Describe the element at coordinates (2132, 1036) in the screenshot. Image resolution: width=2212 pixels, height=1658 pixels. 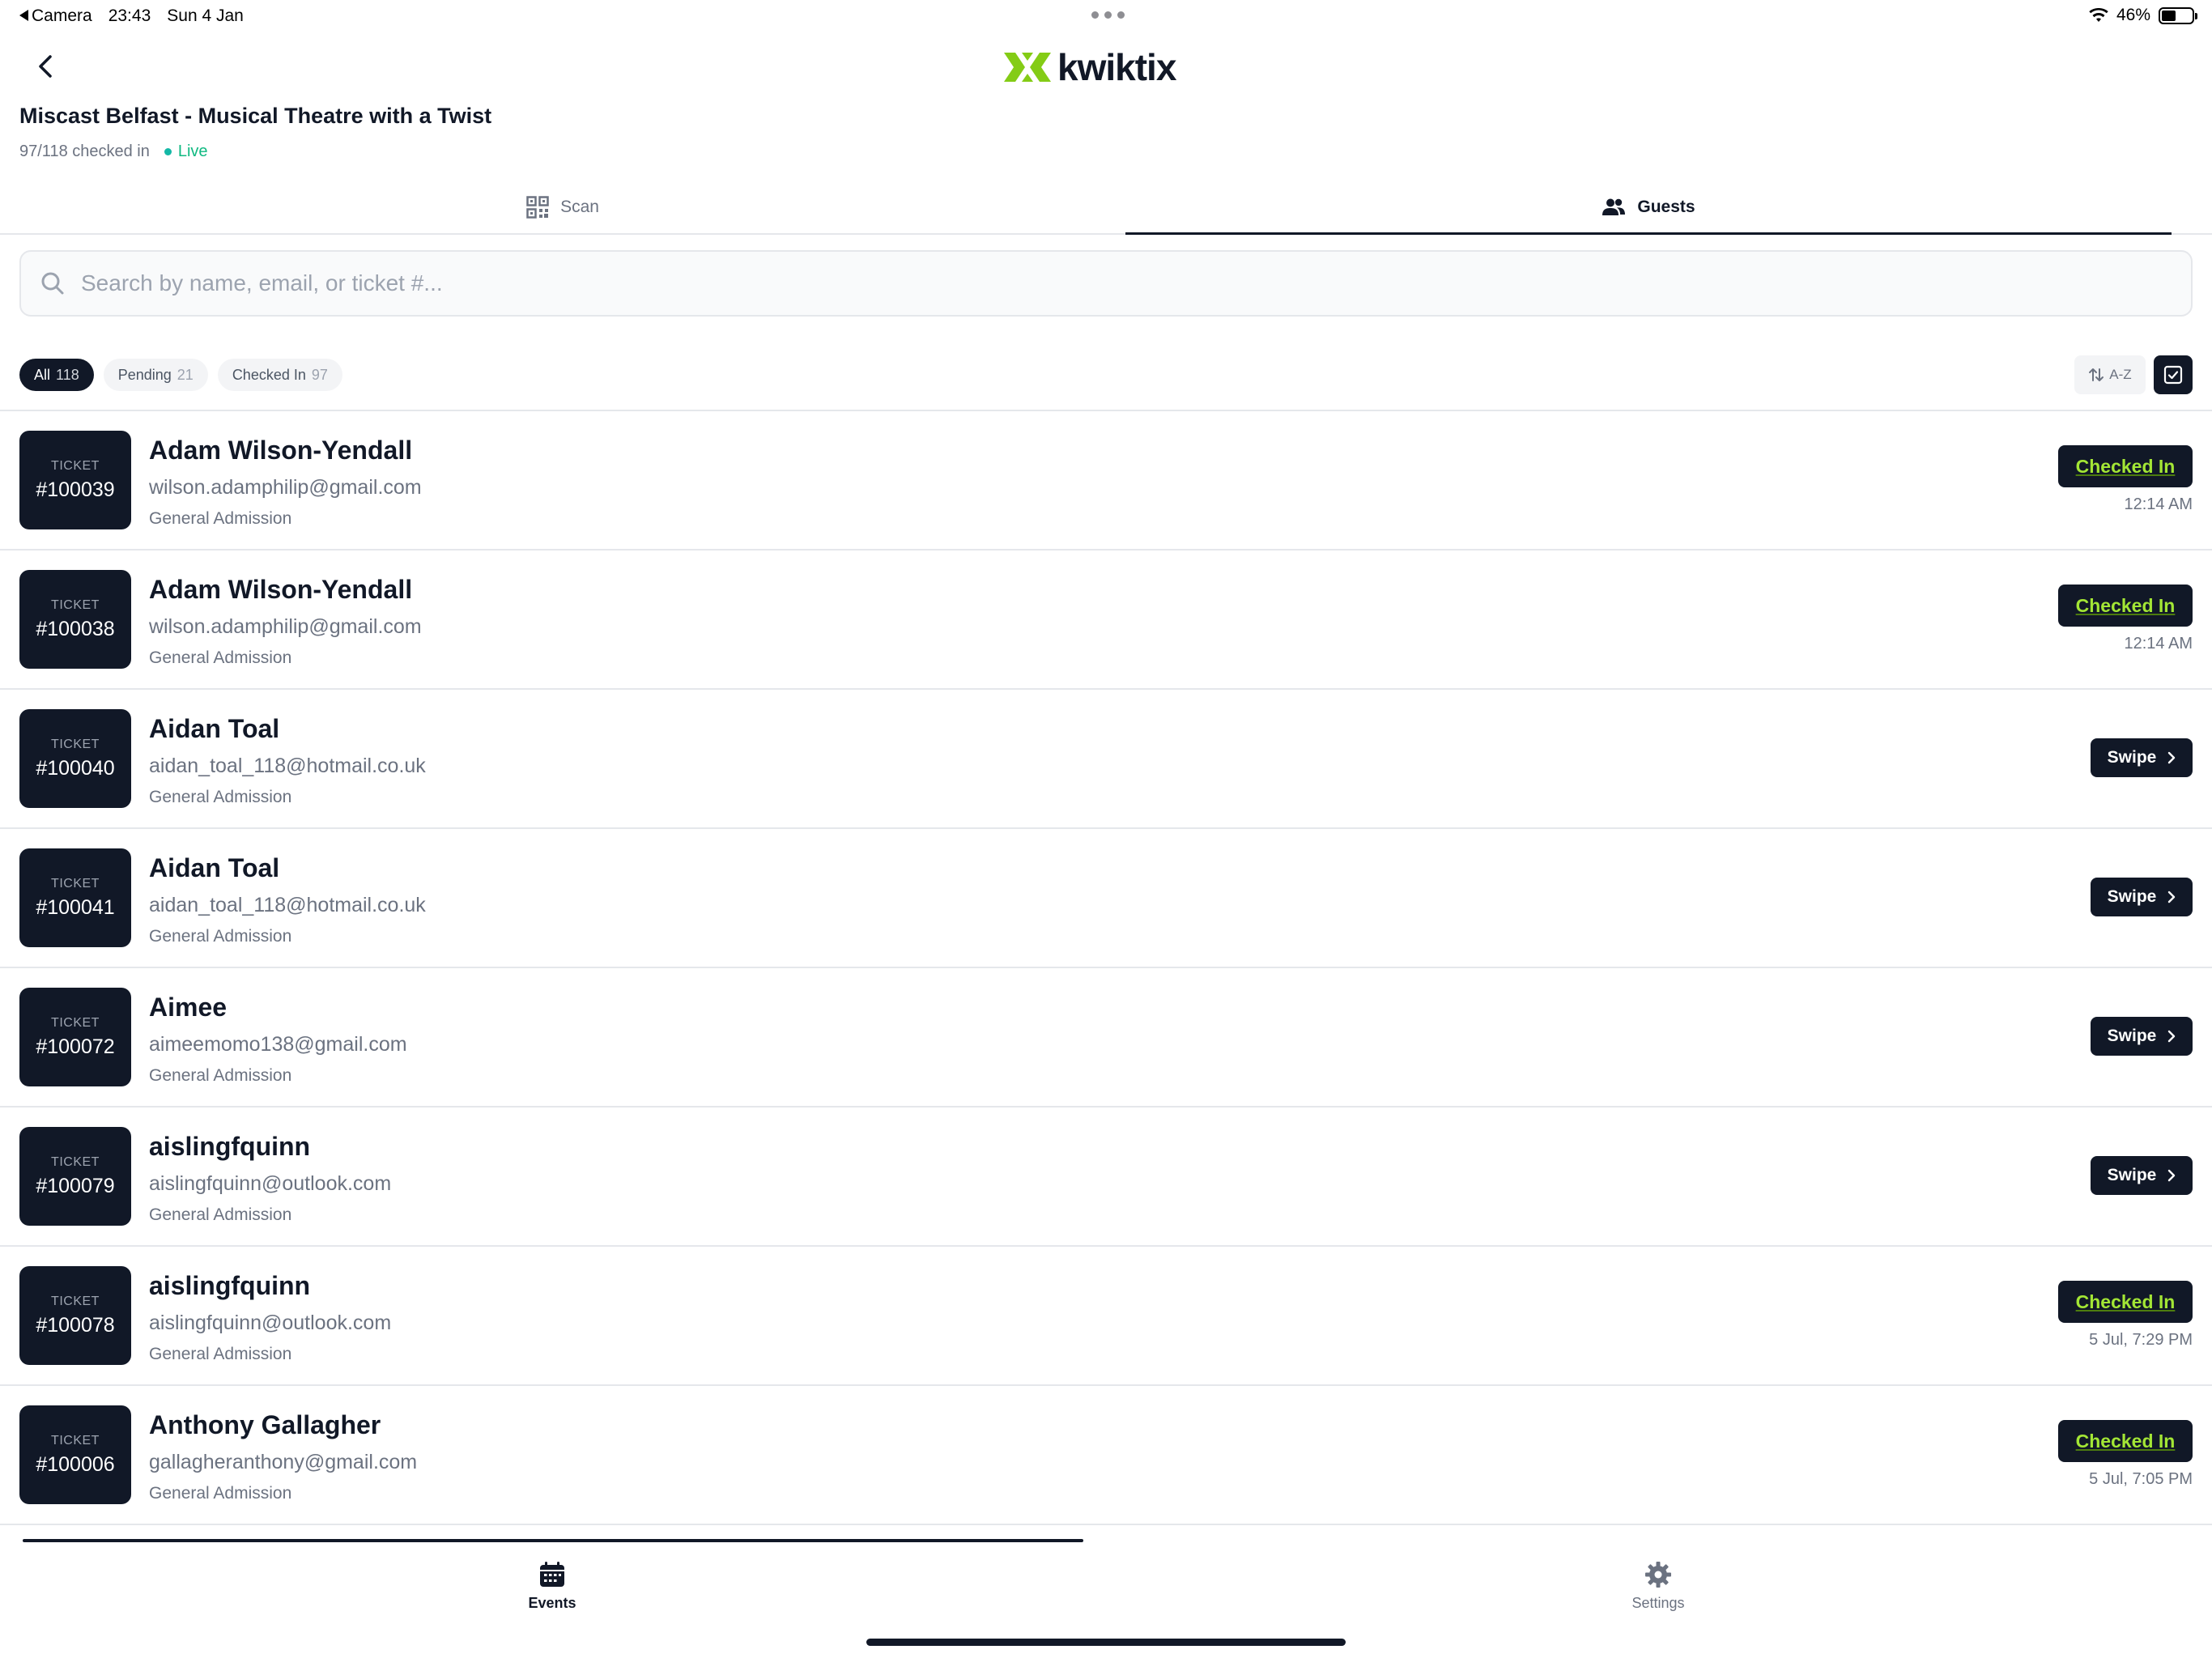
I see `swipe-label: Swipe` at that location.